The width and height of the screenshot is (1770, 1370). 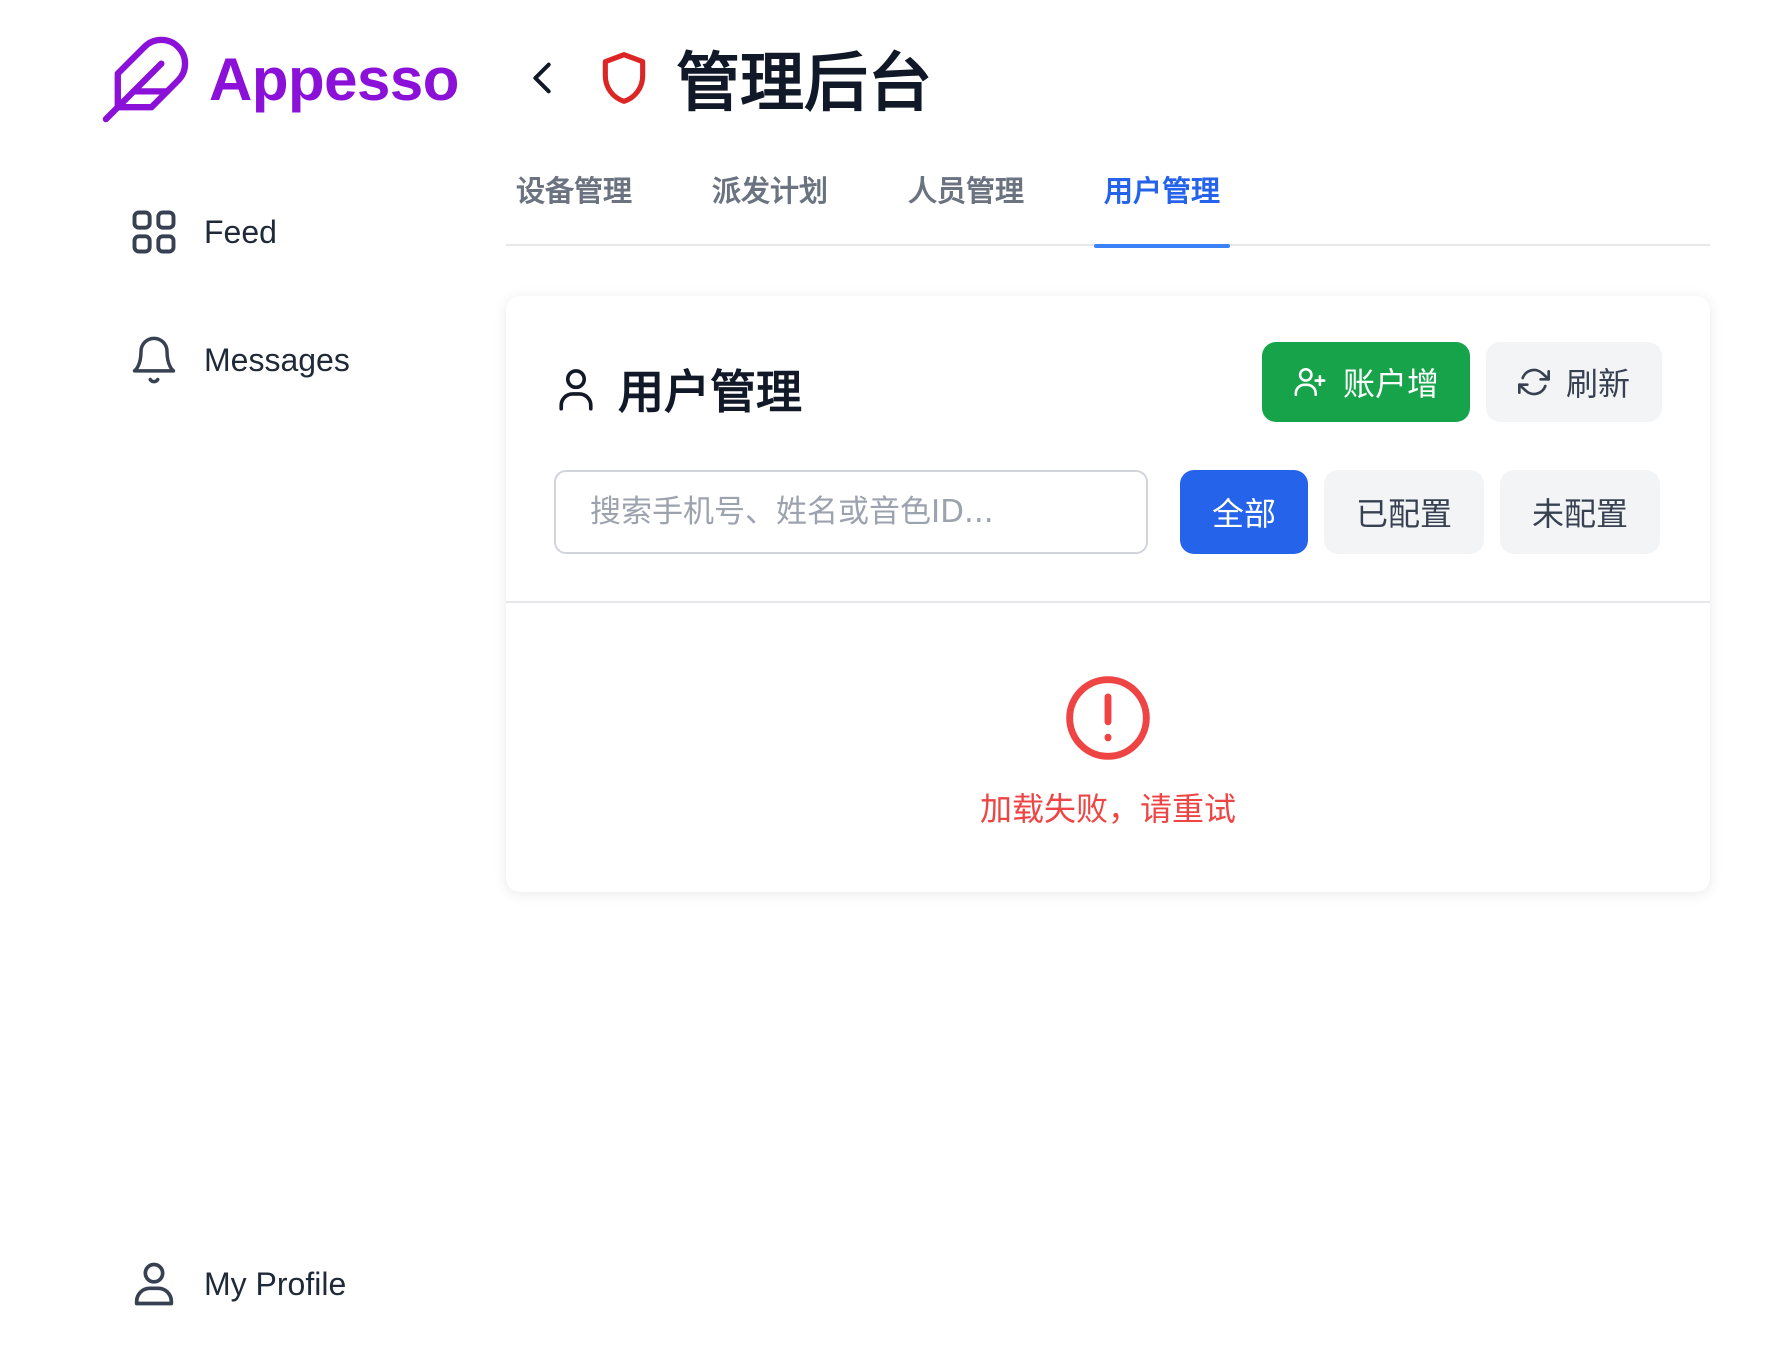 What do you see at coordinates (334, 79) in the screenshot?
I see `brand-name: Appesso` at bounding box center [334, 79].